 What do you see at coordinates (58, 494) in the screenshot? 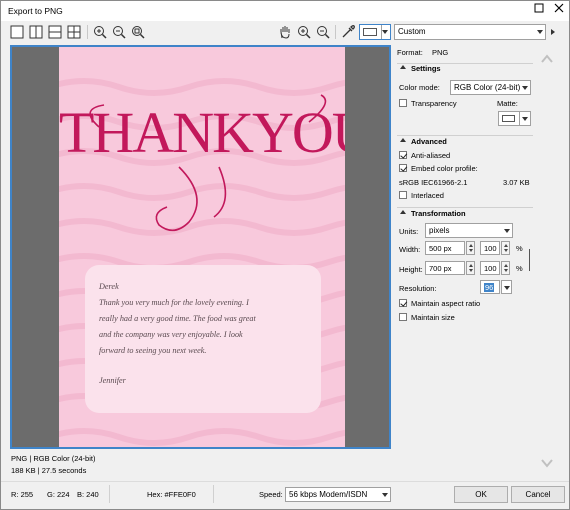
I see `green-value: G: 224` at bounding box center [58, 494].